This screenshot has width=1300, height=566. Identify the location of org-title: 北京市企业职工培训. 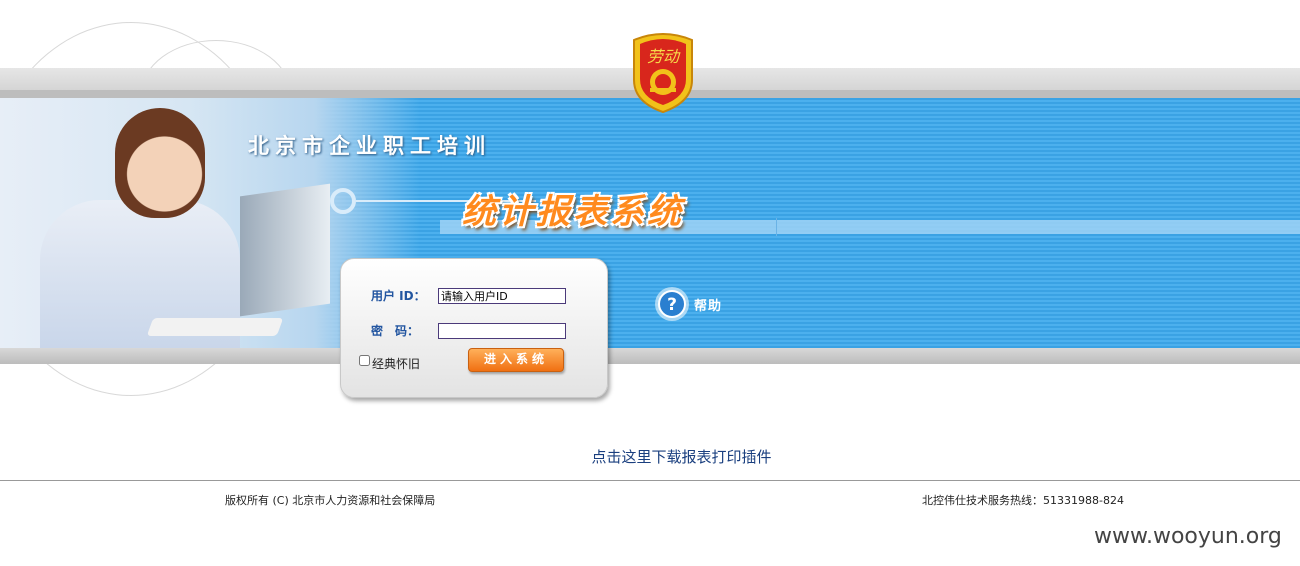
(369, 146).